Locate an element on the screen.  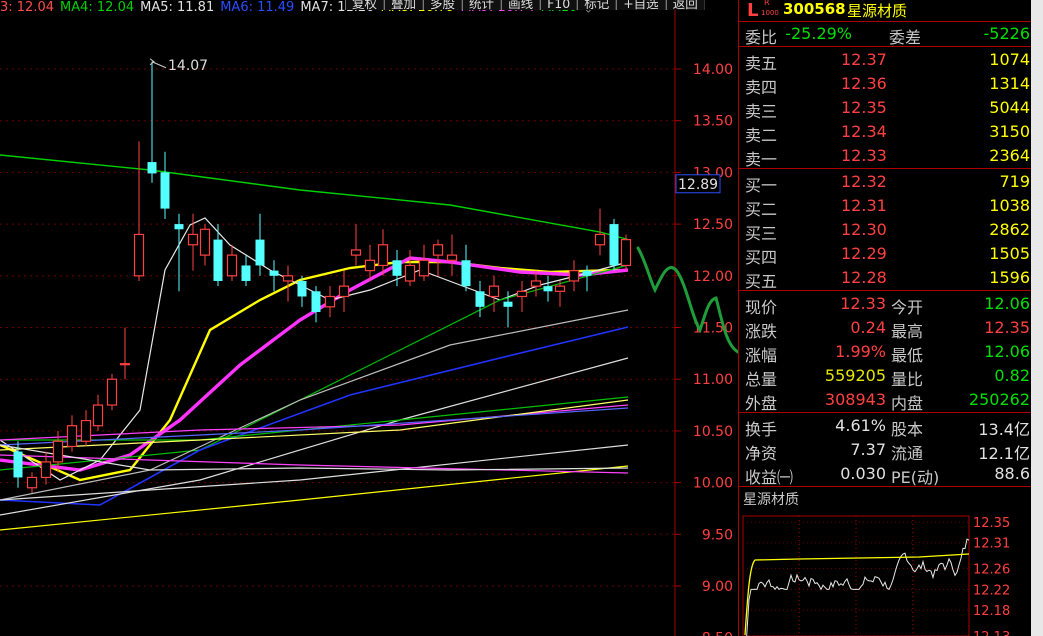
toolbar-btn-6: 标记 is located at coordinates (597, 5).